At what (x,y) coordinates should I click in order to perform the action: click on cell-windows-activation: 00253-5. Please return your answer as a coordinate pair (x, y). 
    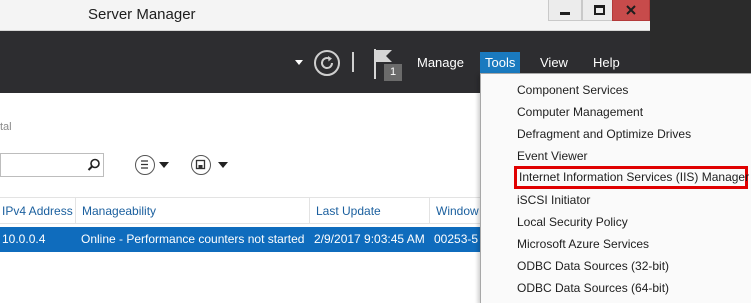
    Looking at the image, I should click on (456, 239).